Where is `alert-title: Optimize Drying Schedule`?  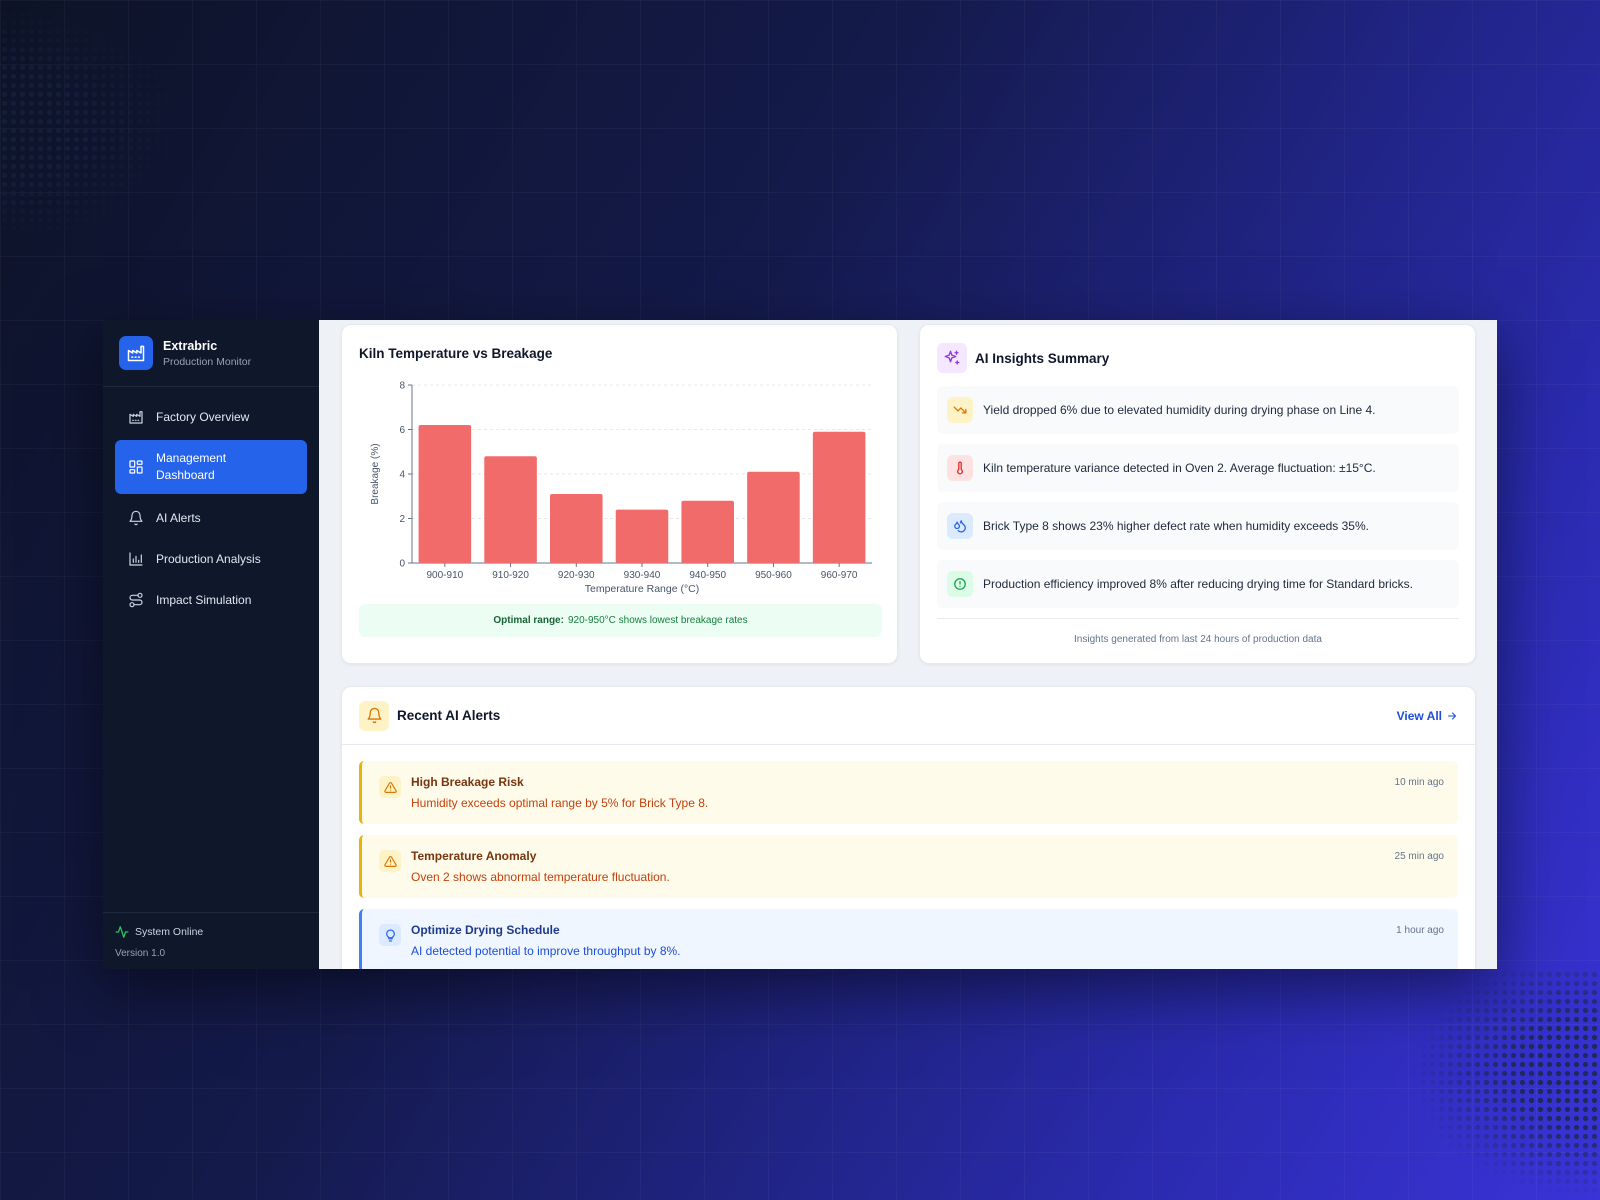 alert-title: Optimize Drying Schedule is located at coordinates (485, 930).